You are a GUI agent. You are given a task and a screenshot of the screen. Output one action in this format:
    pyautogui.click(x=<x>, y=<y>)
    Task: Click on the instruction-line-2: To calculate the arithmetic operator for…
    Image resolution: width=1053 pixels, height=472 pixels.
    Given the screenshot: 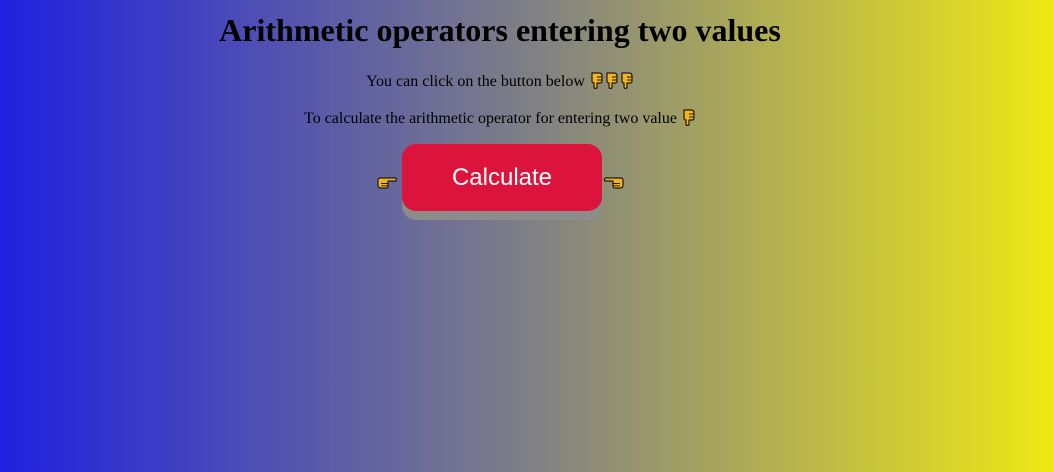 What is the action you would take?
    pyautogui.click(x=500, y=120)
    